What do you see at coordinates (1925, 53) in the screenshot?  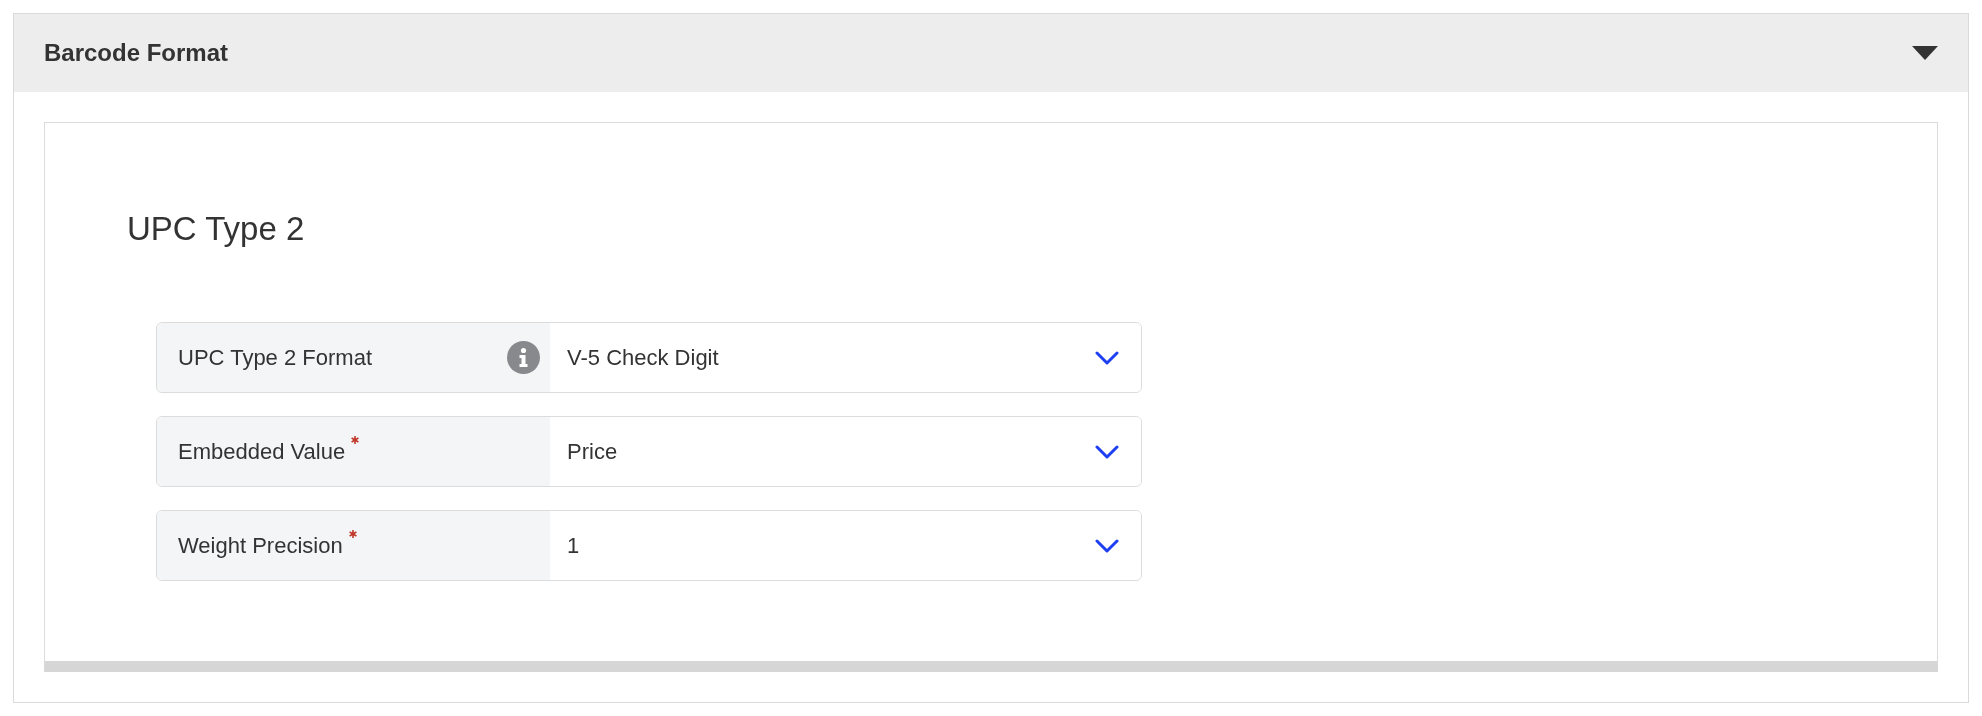 I see `caret-icon` at bounding box center [1925, 53].